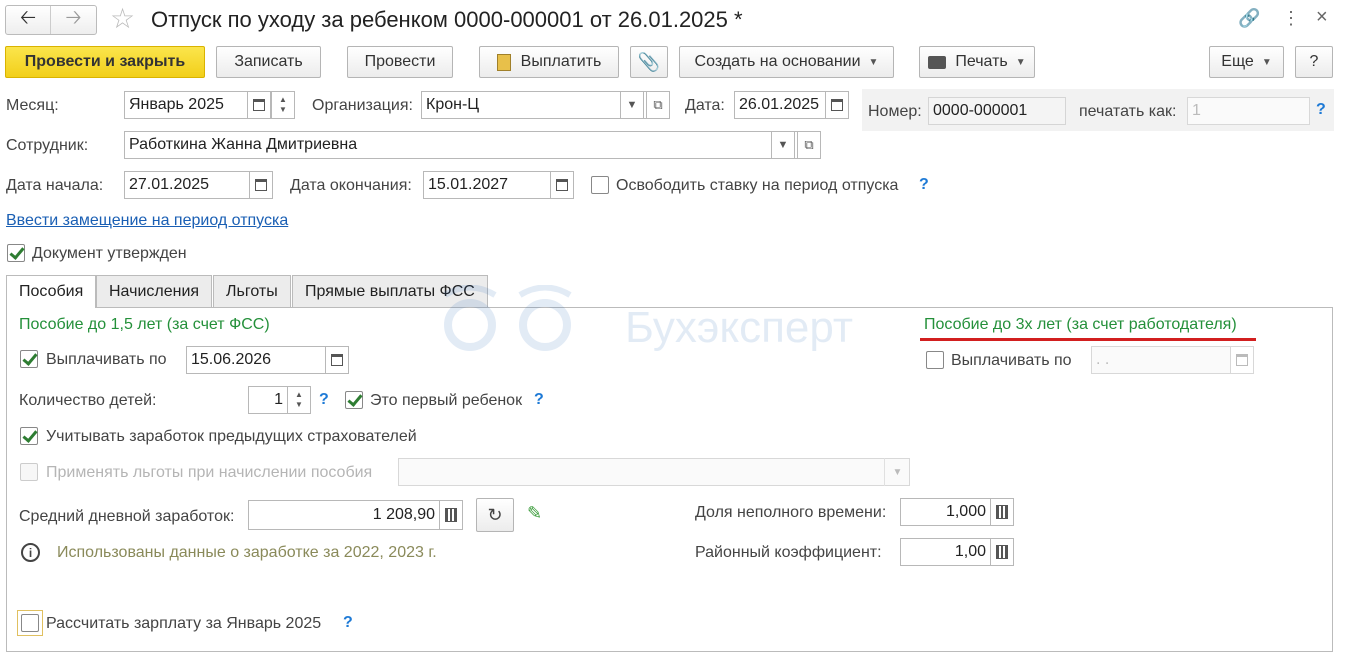 The width and height of the screenshot is (1345, 652). Describe the element at coordinates (209, 472) in the screenshot. I see `apply-benefits-label: Применять льготы при начислении пособия` at that location.